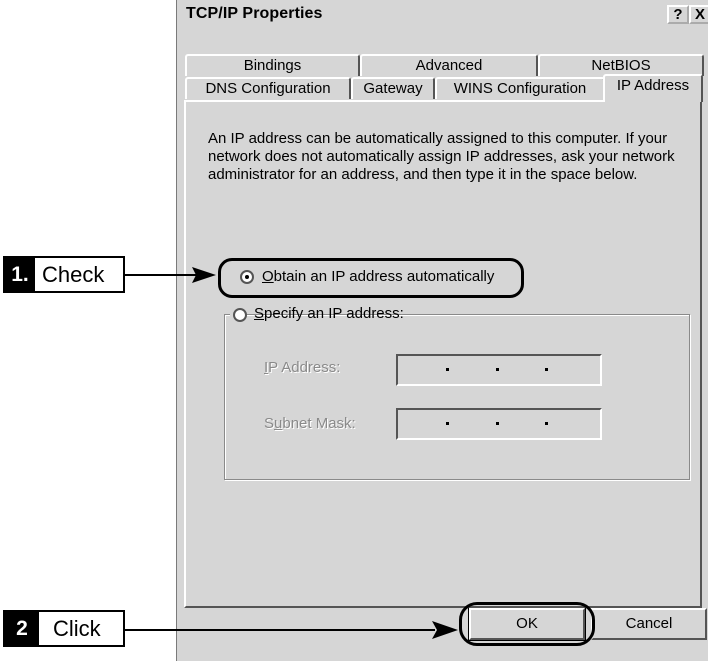  What do you see at coordinates (272, 65) in the screenshot?
I see `tab-bindings: Bindings` at bounding box center [272, 65].